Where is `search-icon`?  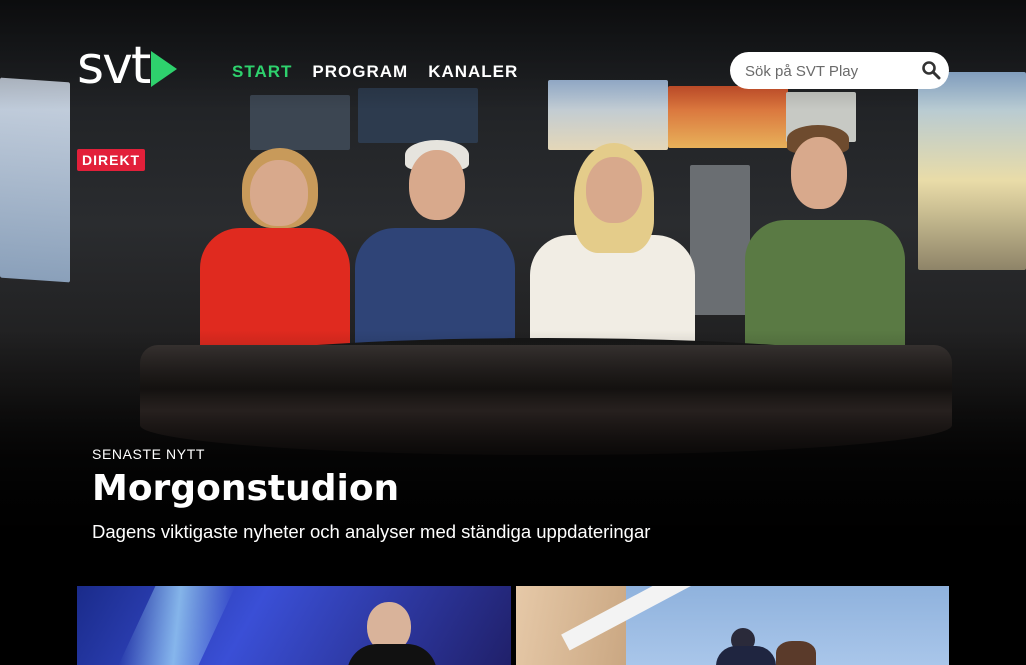
search-icon is located at coordinates (931, 70).